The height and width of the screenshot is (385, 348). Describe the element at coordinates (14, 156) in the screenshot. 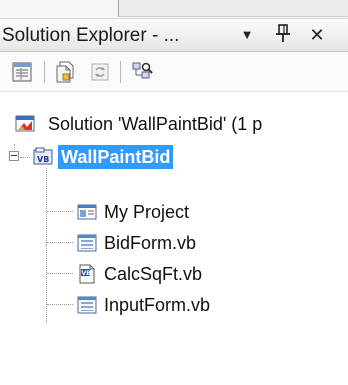

I see `collapse-toggle` at that location.